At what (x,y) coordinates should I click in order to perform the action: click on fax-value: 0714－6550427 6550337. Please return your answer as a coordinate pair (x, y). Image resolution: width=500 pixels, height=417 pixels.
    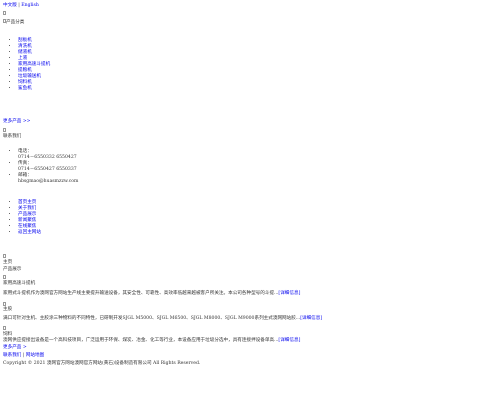
    Looking at the image, I should click on (47, 169).